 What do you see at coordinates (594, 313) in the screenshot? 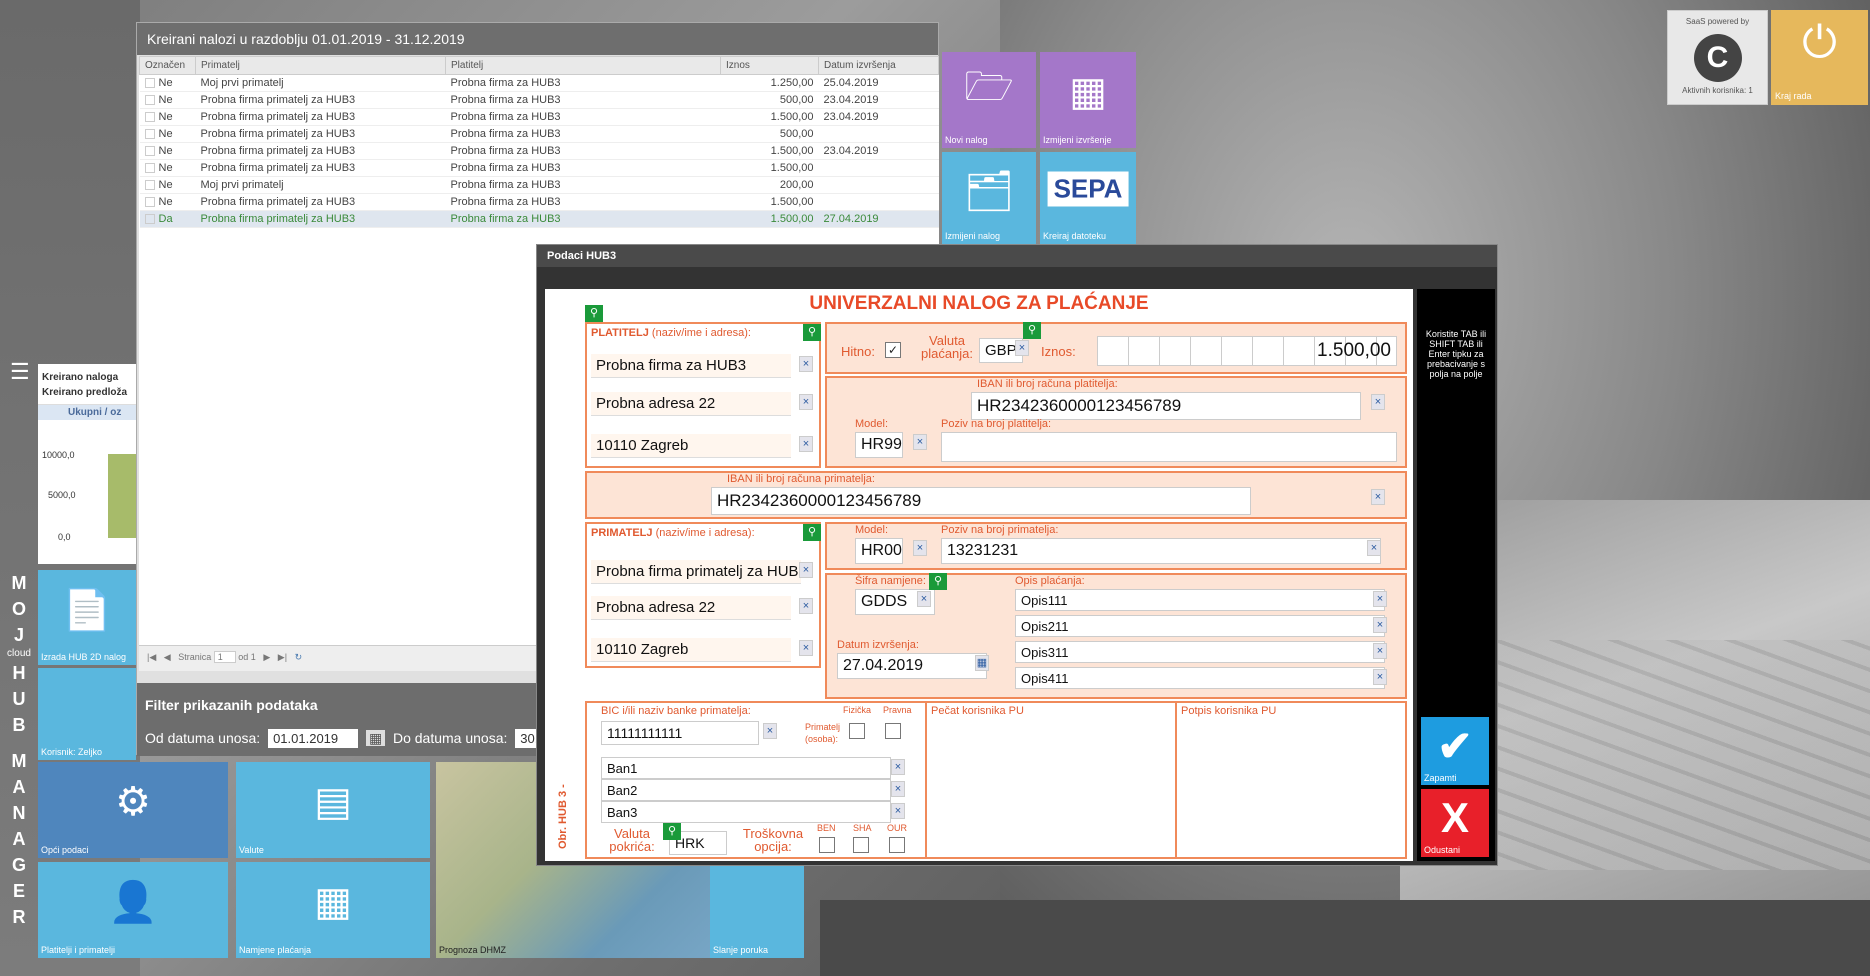
I see `search-icon: ⚲` at bounding box center [594, 313].